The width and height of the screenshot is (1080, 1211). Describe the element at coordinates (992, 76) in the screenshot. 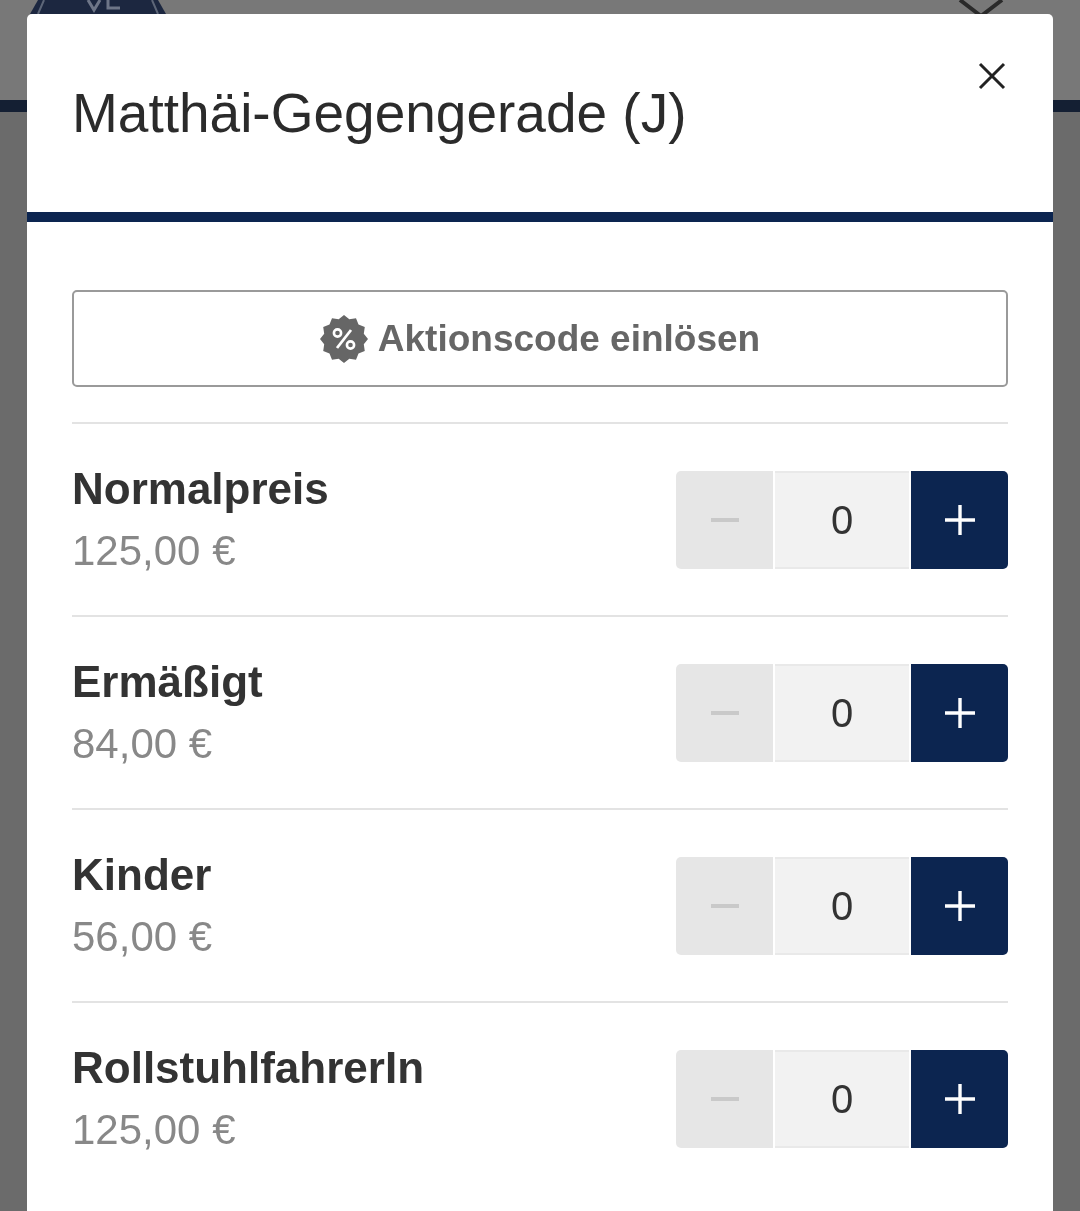

I see `close-icon` at that location.